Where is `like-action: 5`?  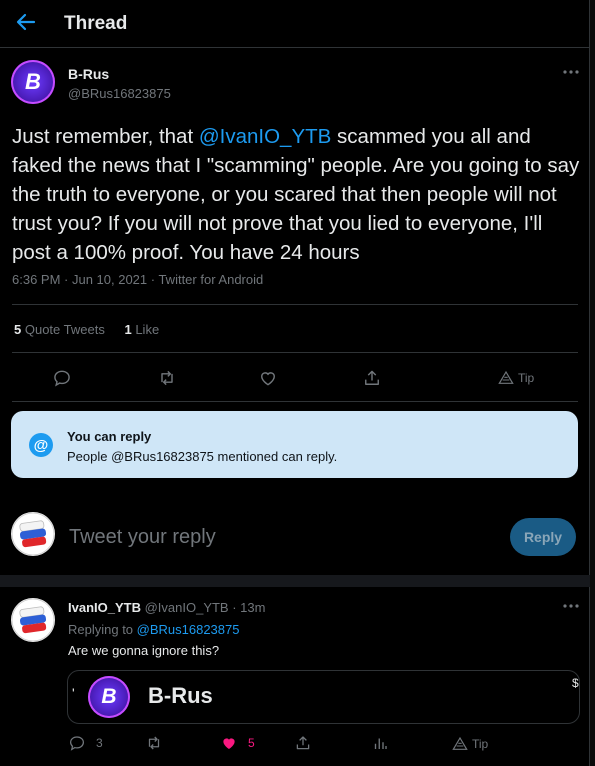 like-action: 5 is located at coordinates (237, 743).